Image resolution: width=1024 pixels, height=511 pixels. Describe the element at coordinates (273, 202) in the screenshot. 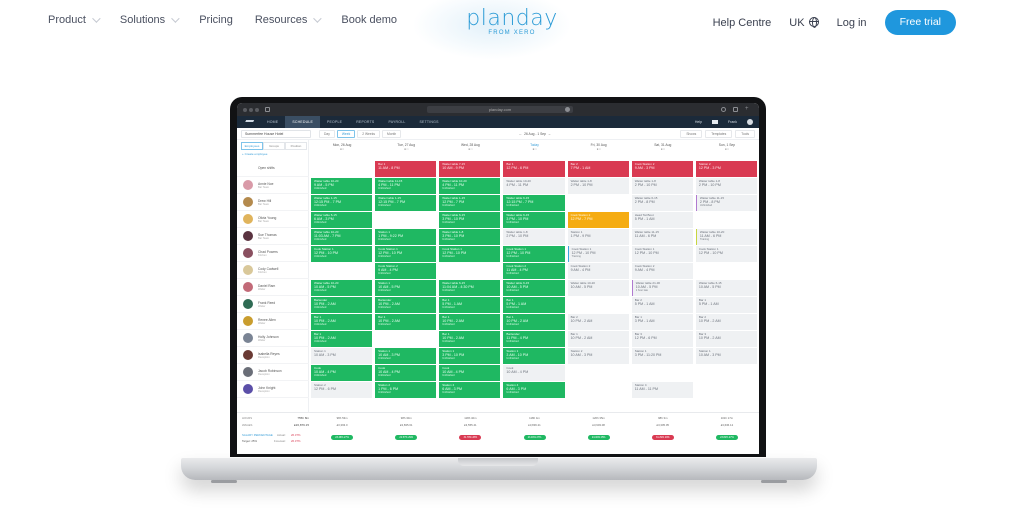

I see `employee-row: Drew Hill Bar Team` at that location.